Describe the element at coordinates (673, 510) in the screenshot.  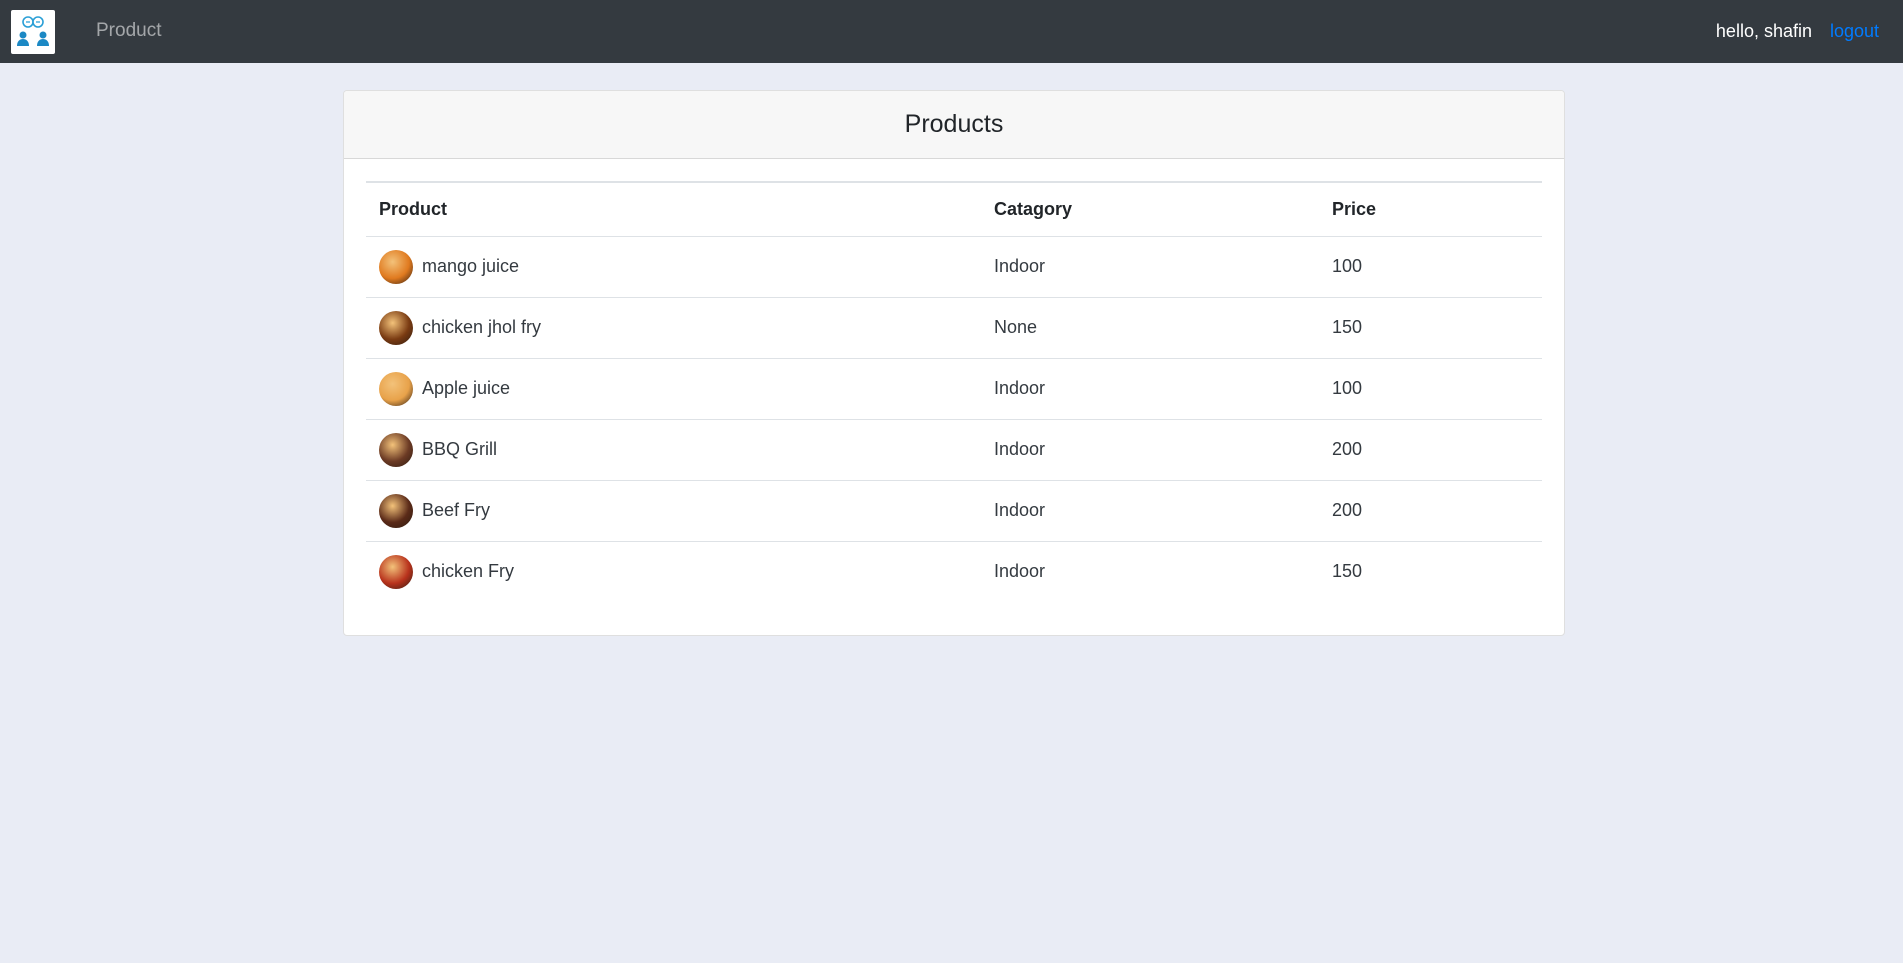
I see `product-cell: Beef Fry` at that location.